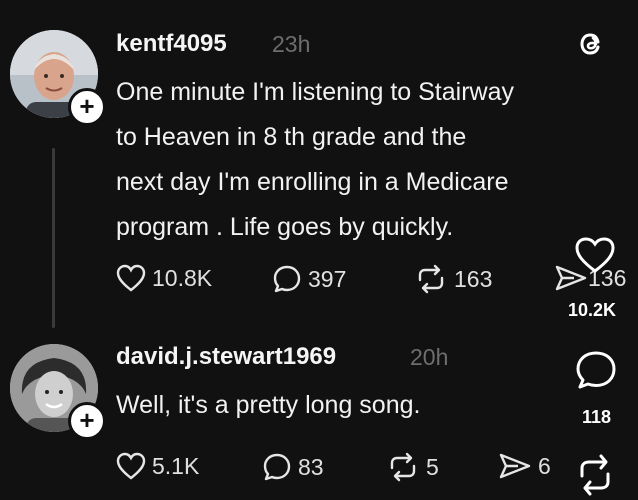 The image size is (638, 500). What do you see at coordinates (291, 44) in the screenshot?
I see `timestamp: 23h` at bounding box center [291, 44].